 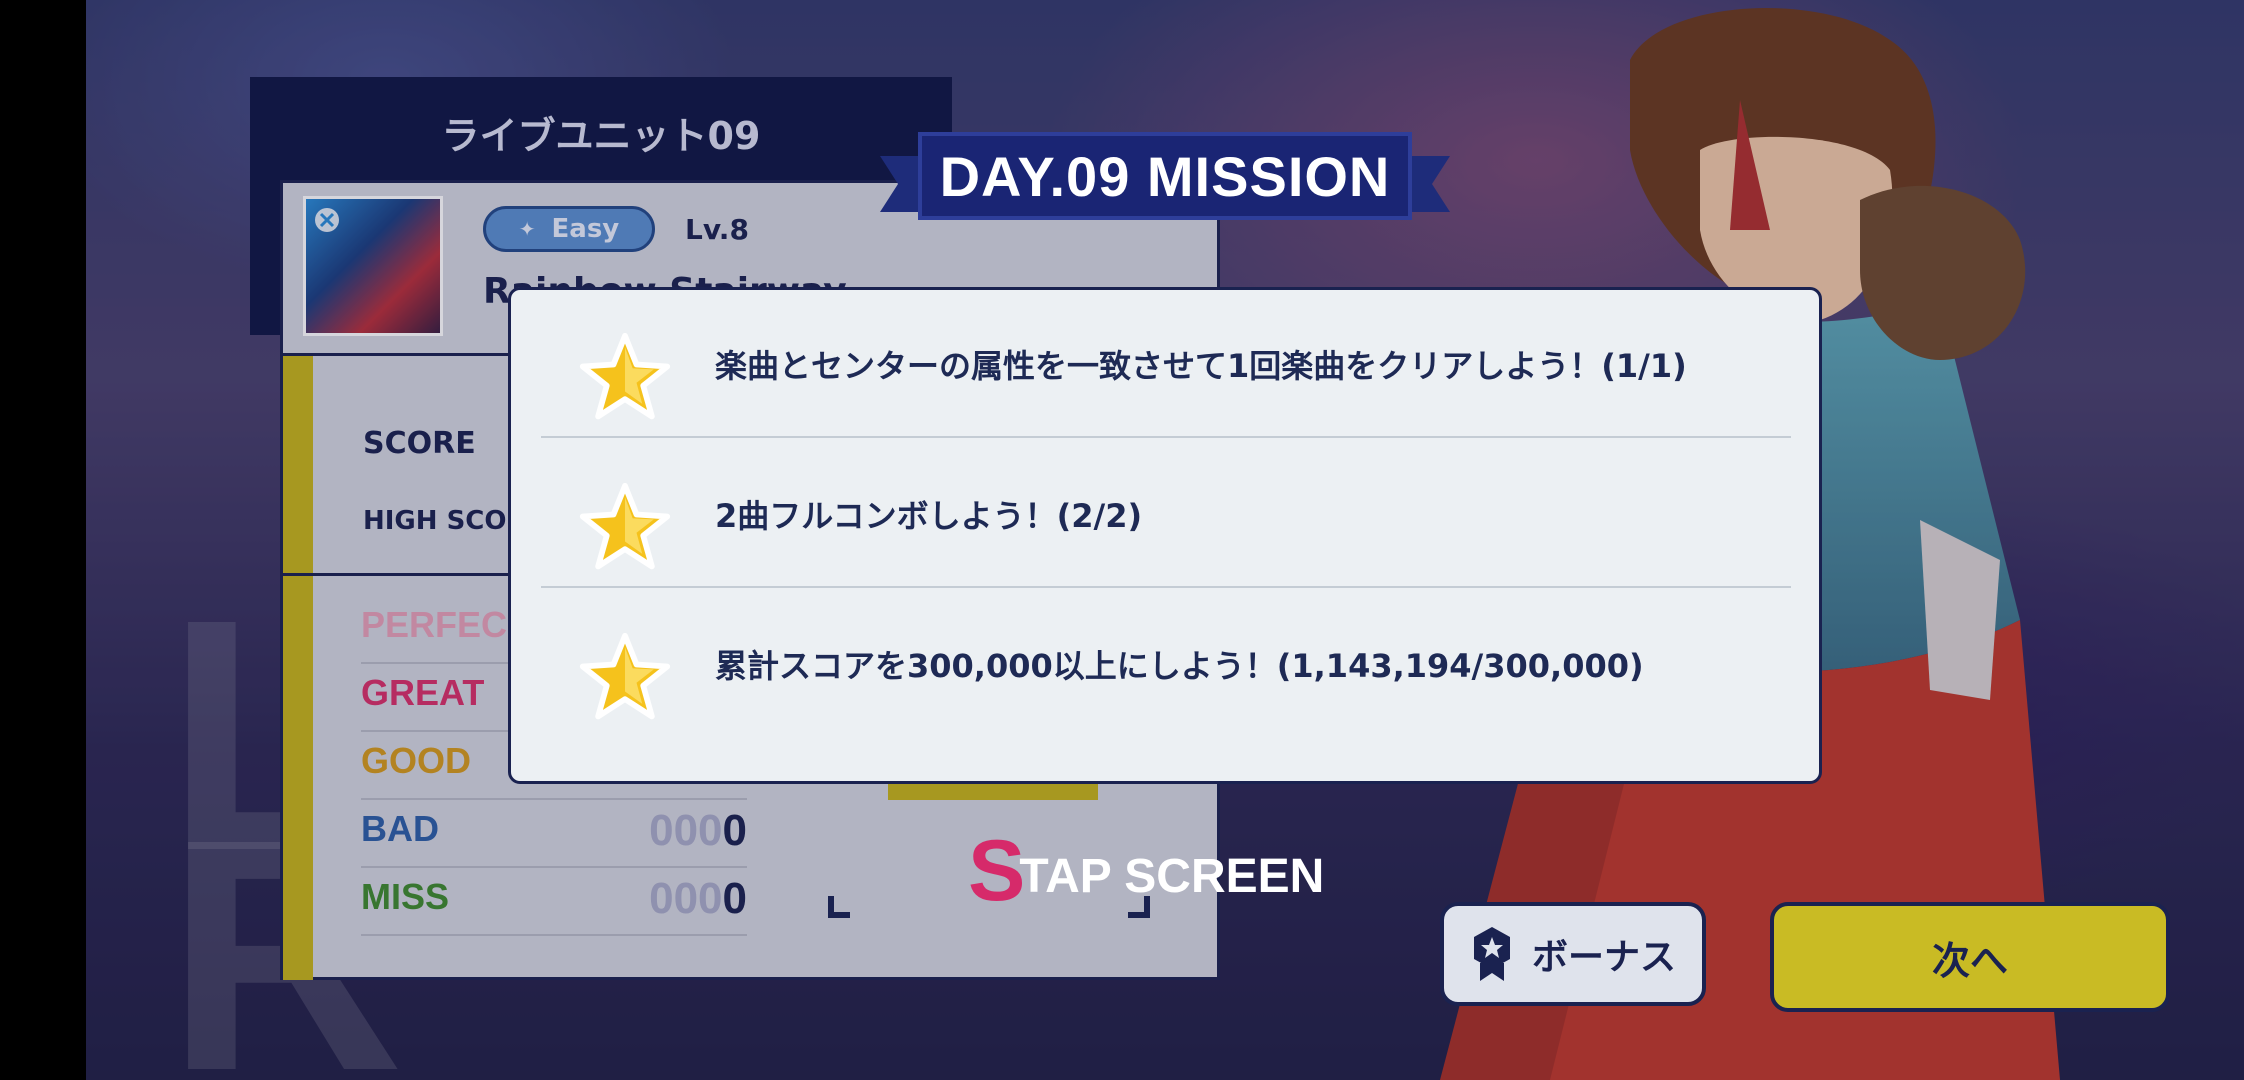 What do you see at coordinates (585, 229) in the screenshot?
I see `difficulty-label: Easy` at bounding box center [585, 229].